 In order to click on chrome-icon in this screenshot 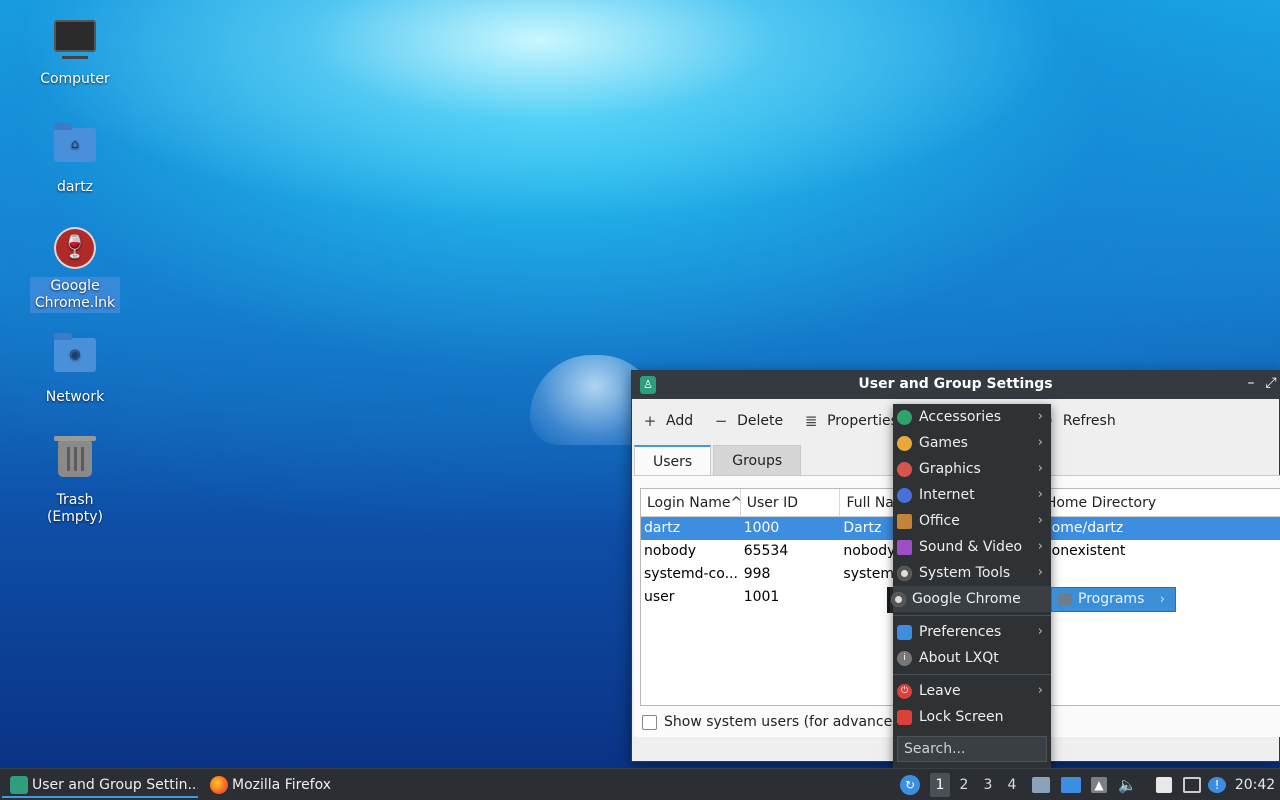, I will do `click(898, 599)`.